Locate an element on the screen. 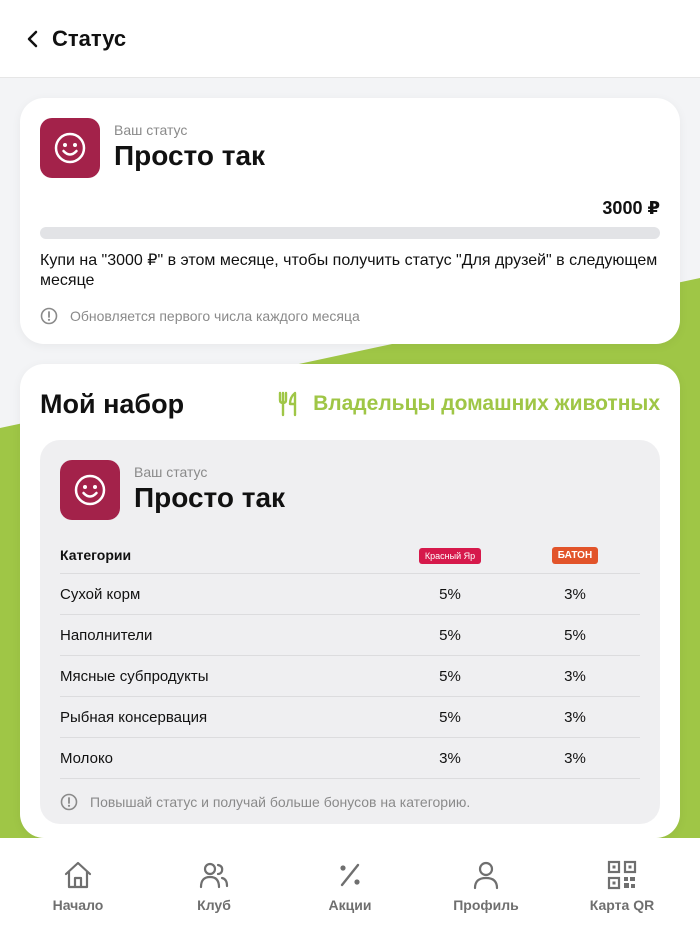  status-progress-bar is located at coordinates (350, 233).